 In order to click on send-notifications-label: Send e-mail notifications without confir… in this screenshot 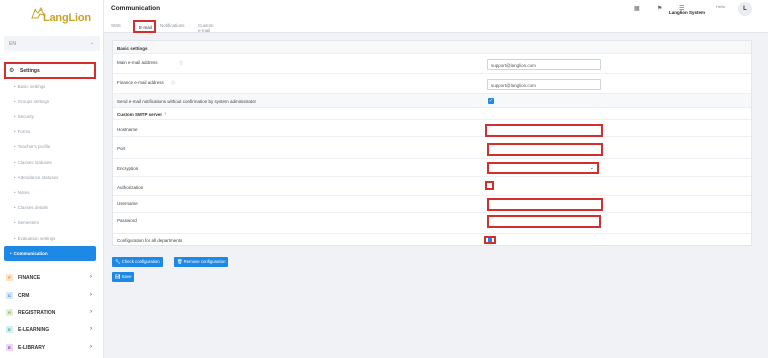, I will do `click(187, 101)`.